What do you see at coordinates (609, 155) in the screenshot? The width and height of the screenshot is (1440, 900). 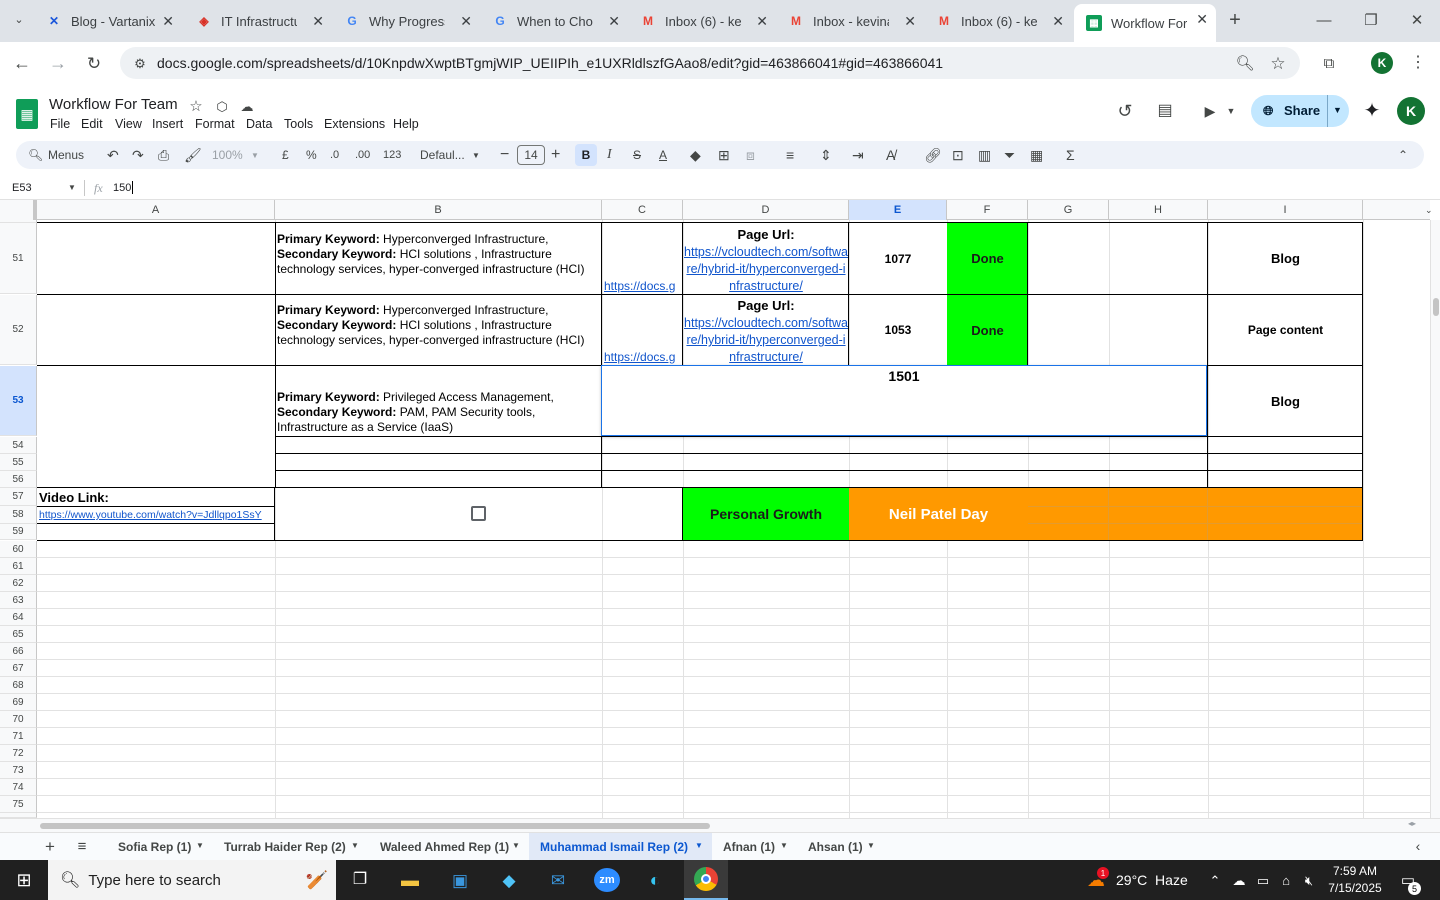 I see `italic-button: I` at bounding box center [609, 155].